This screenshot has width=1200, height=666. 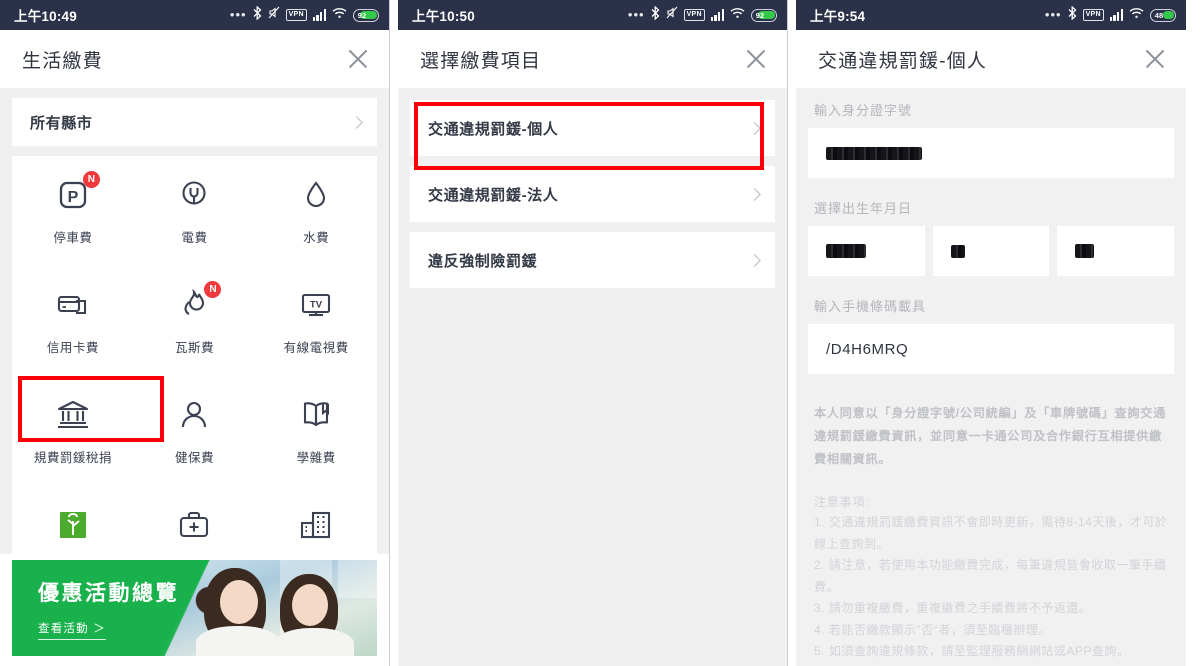 What do you see at coordinates (737, 15) in the screenshot?
I see `wifi-icon` at bounding box center [737, 15].